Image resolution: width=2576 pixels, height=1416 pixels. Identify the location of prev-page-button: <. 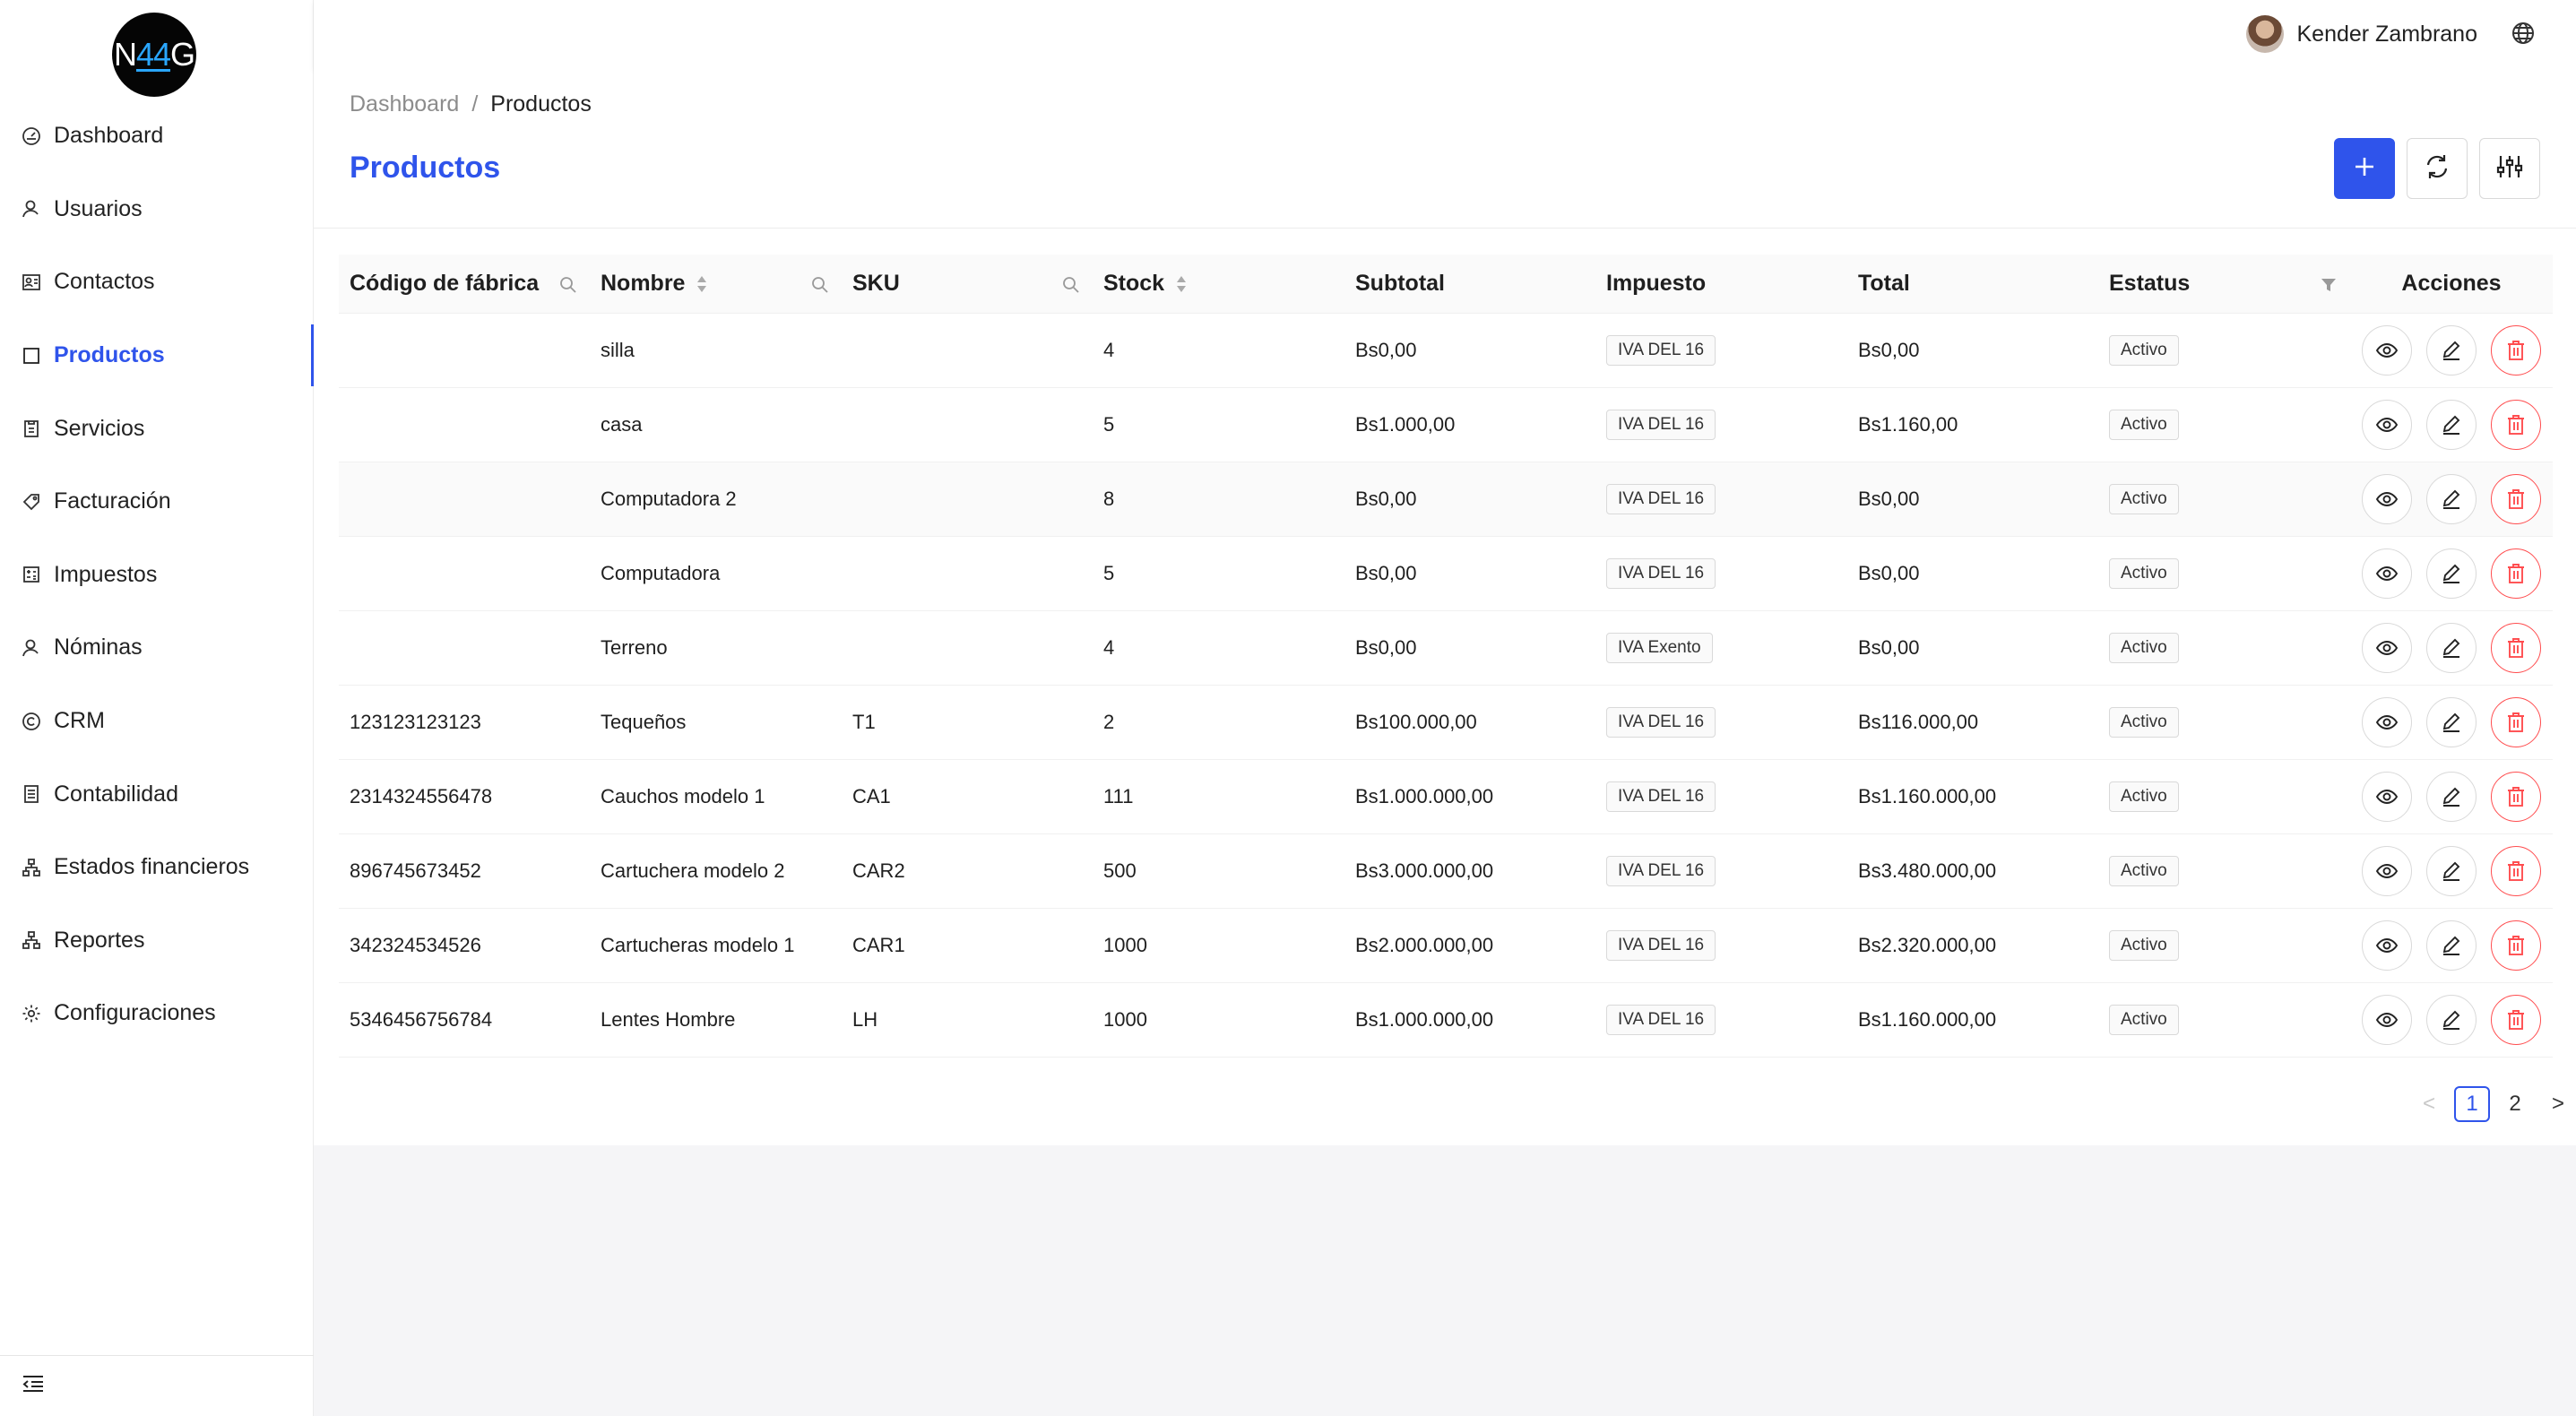
(2429, 1104).